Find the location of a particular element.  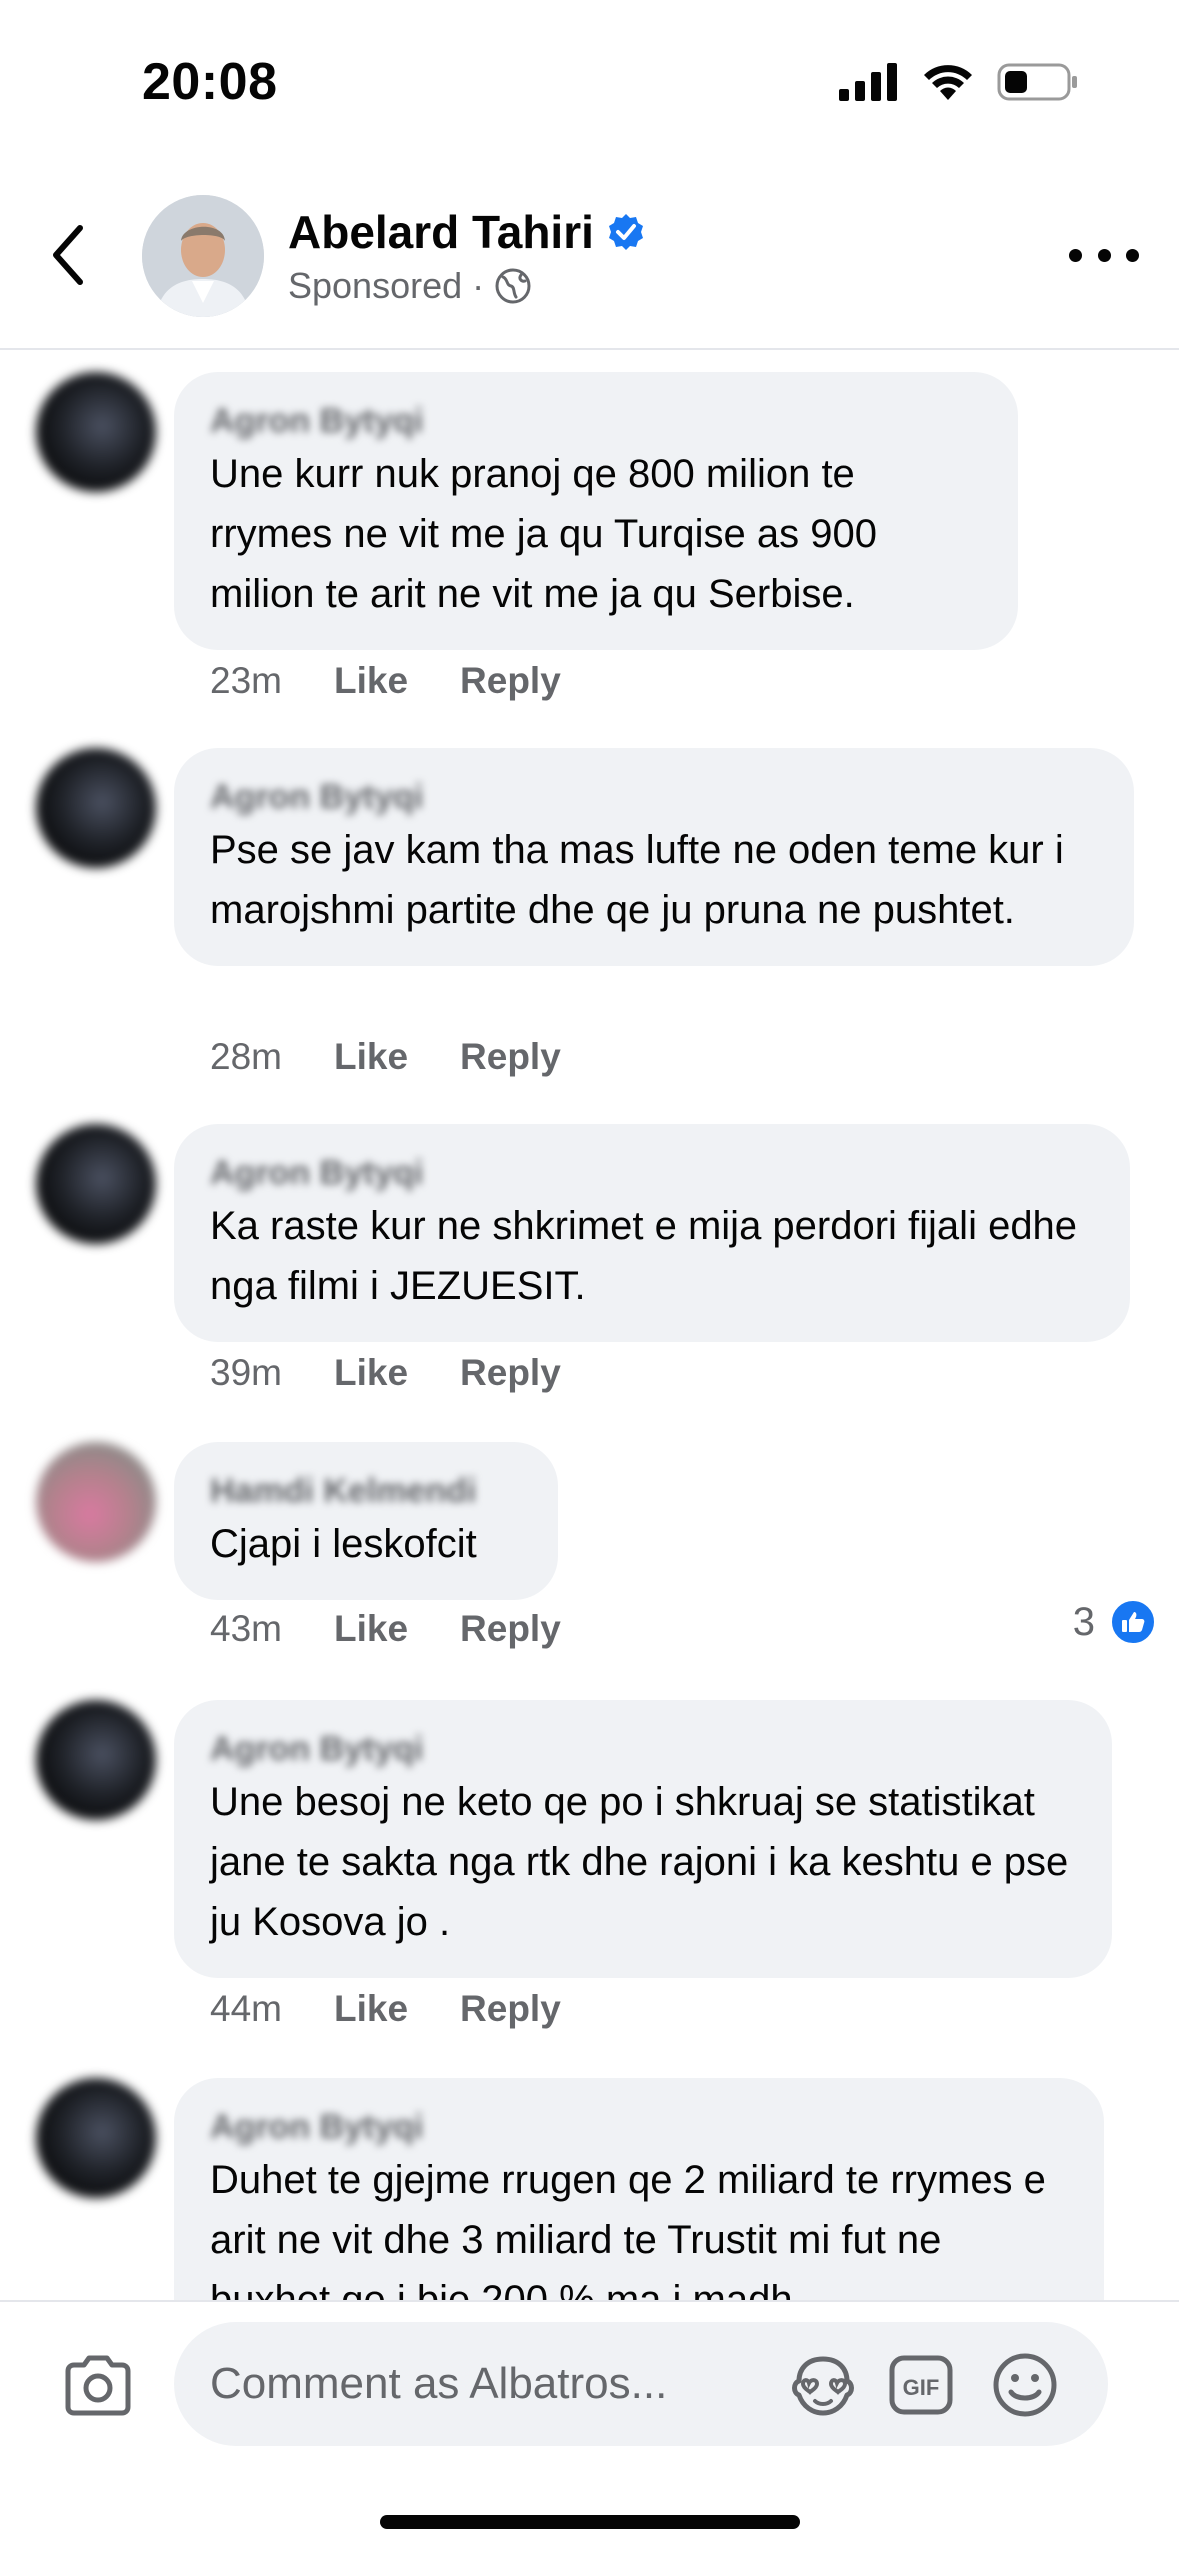

page-avatar is located at coordinates (203, 256).